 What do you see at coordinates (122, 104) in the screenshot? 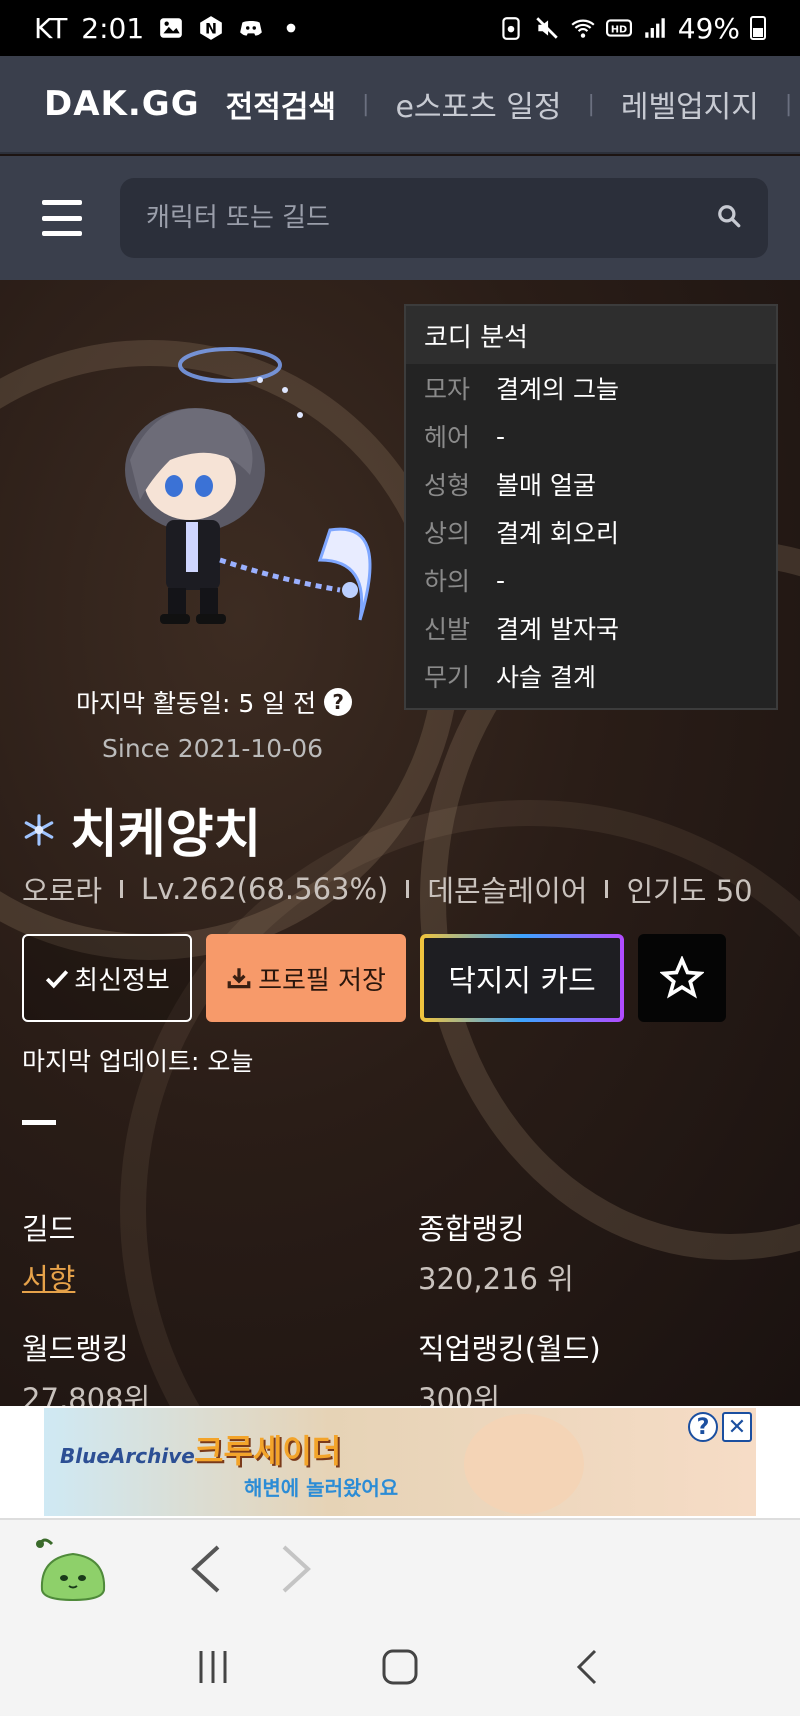
I see `site-logo: DAK.GG` at bounding box center [122, 104].